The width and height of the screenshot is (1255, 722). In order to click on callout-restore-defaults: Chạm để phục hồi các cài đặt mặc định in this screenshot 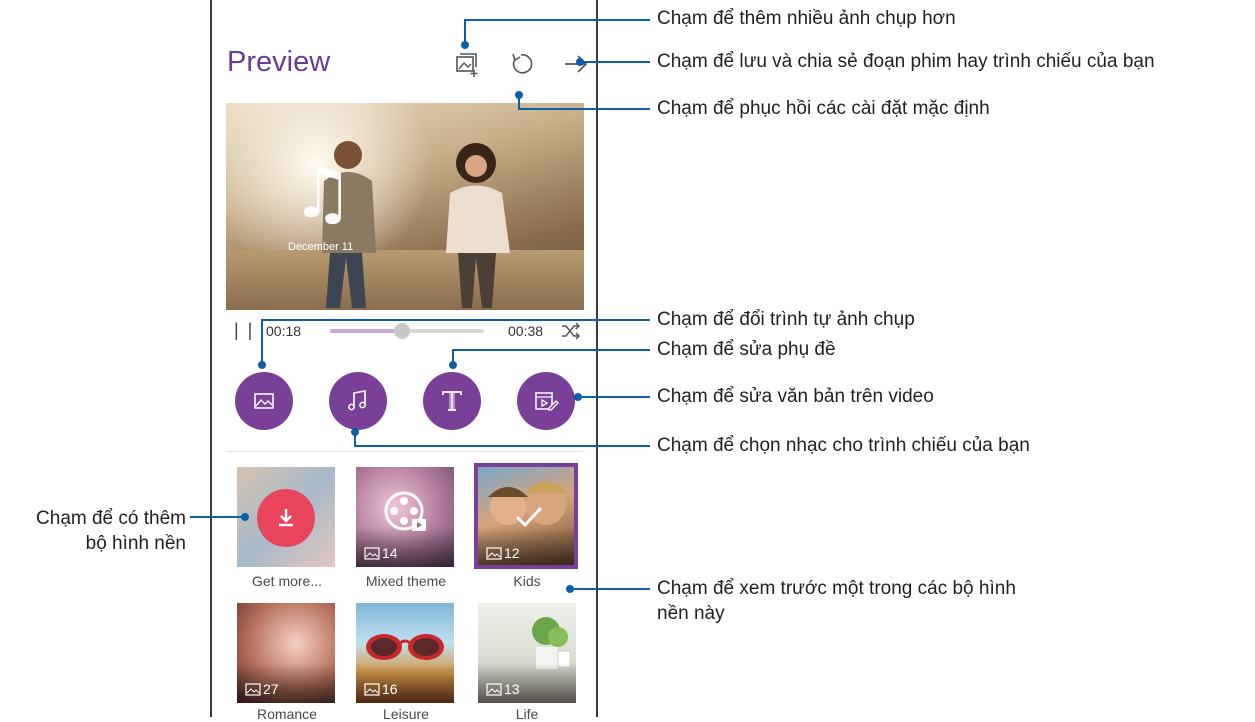, I will do `click(823, 108)`.